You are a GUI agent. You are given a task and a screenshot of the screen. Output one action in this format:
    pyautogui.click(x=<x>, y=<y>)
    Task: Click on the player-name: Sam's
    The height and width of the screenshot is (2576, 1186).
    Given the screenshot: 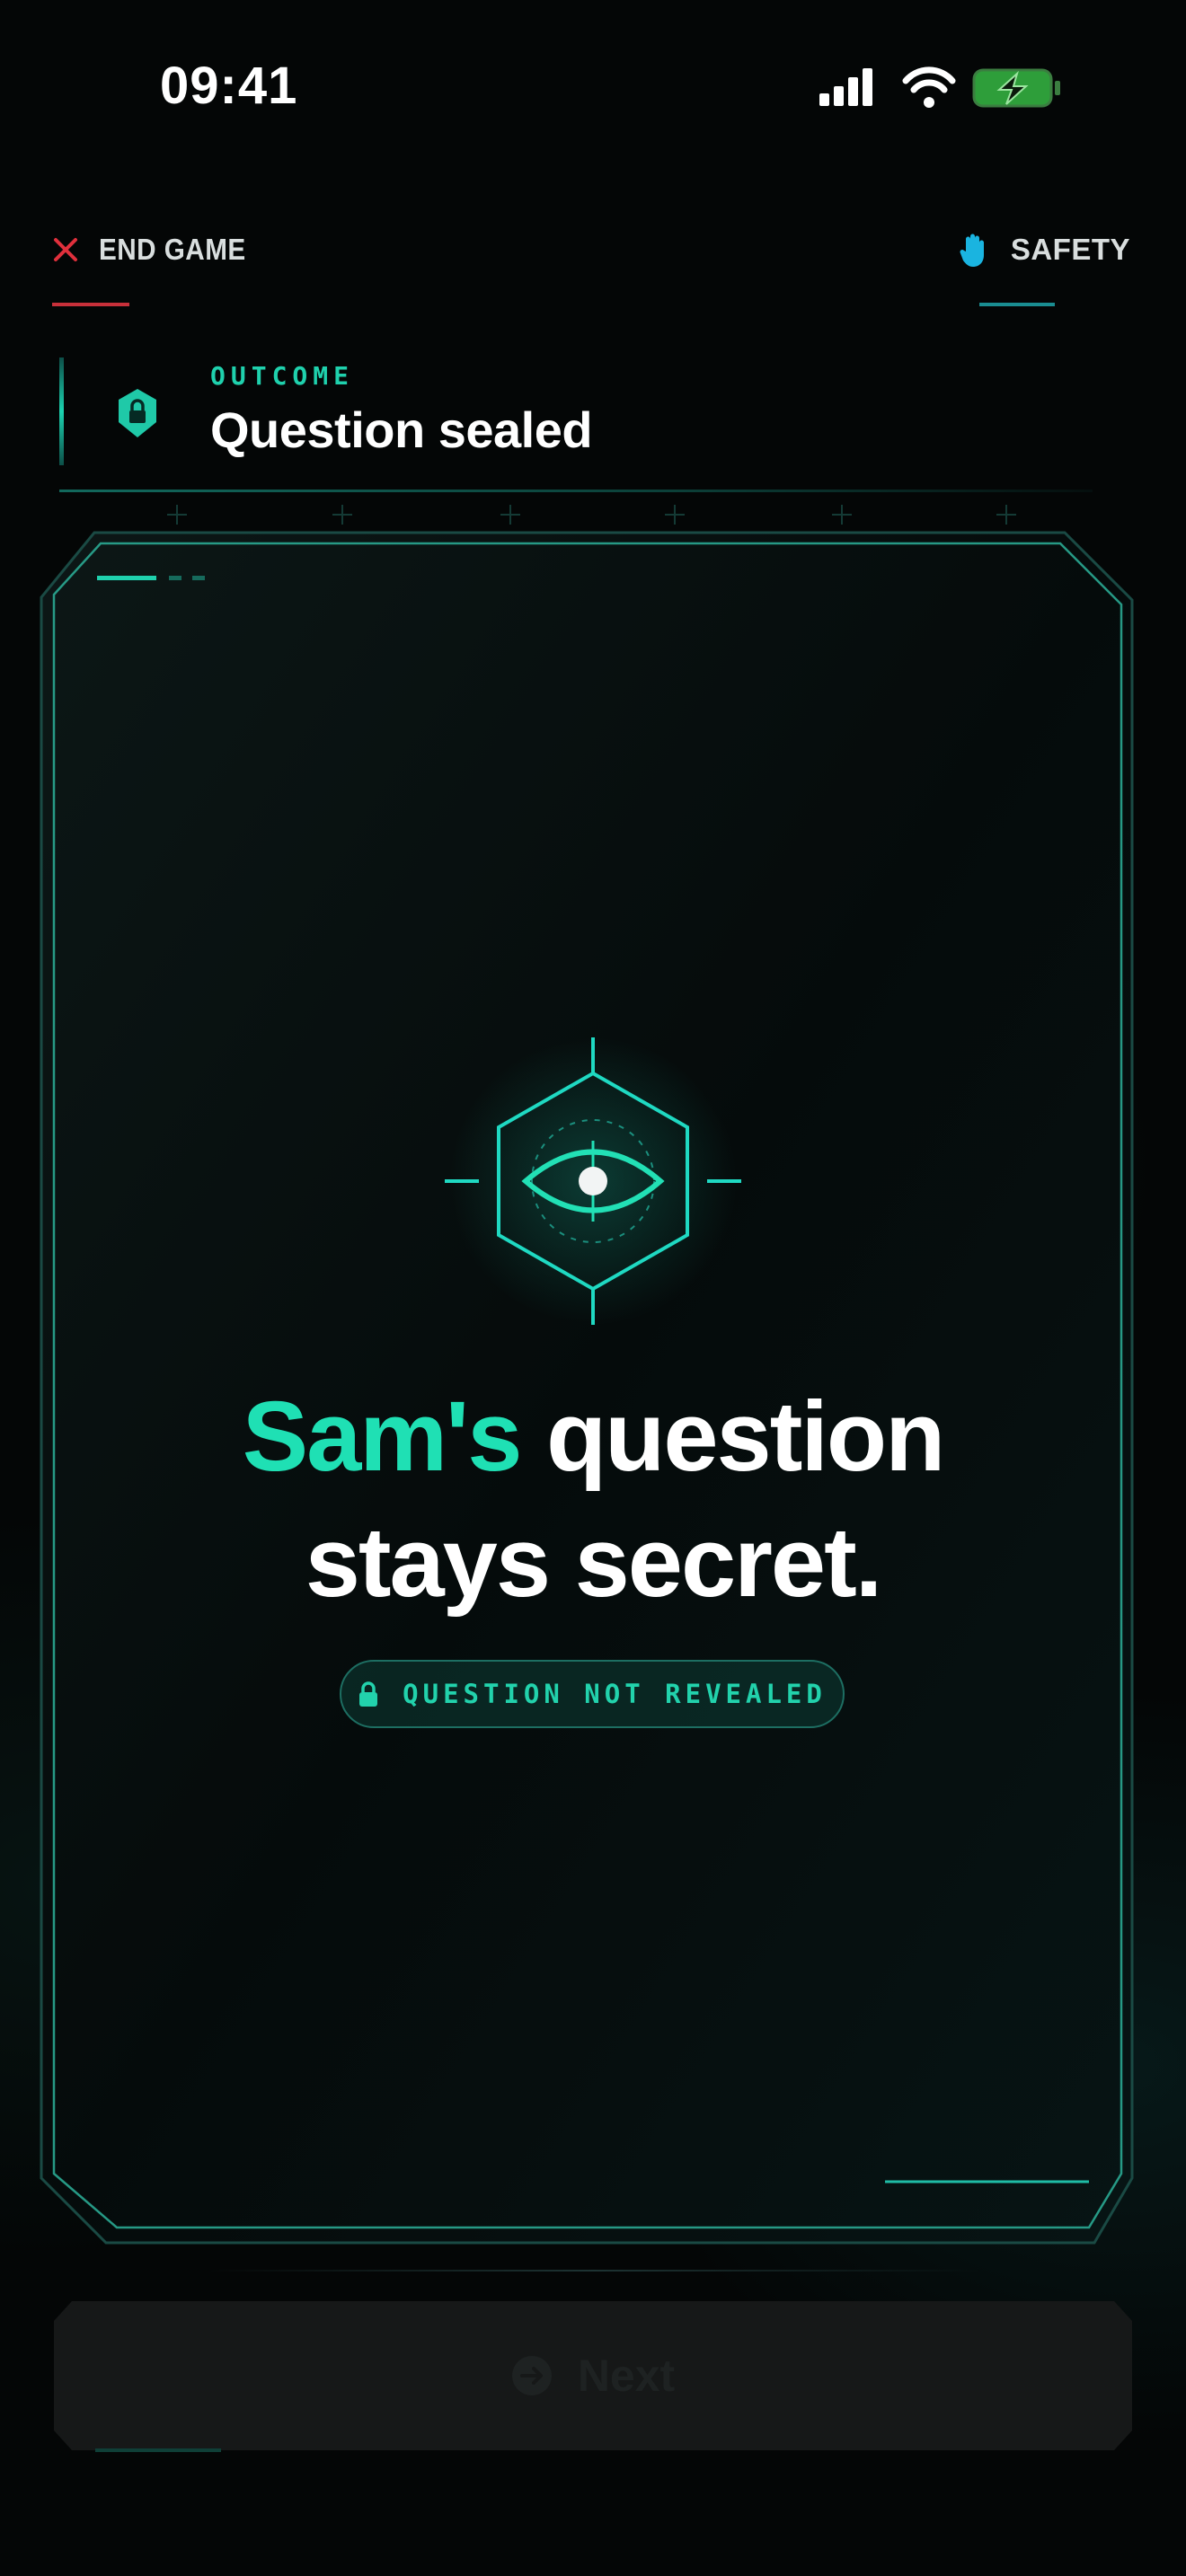 What is the action you would take?
    pyautogui.click(x=382, y=1436)
    